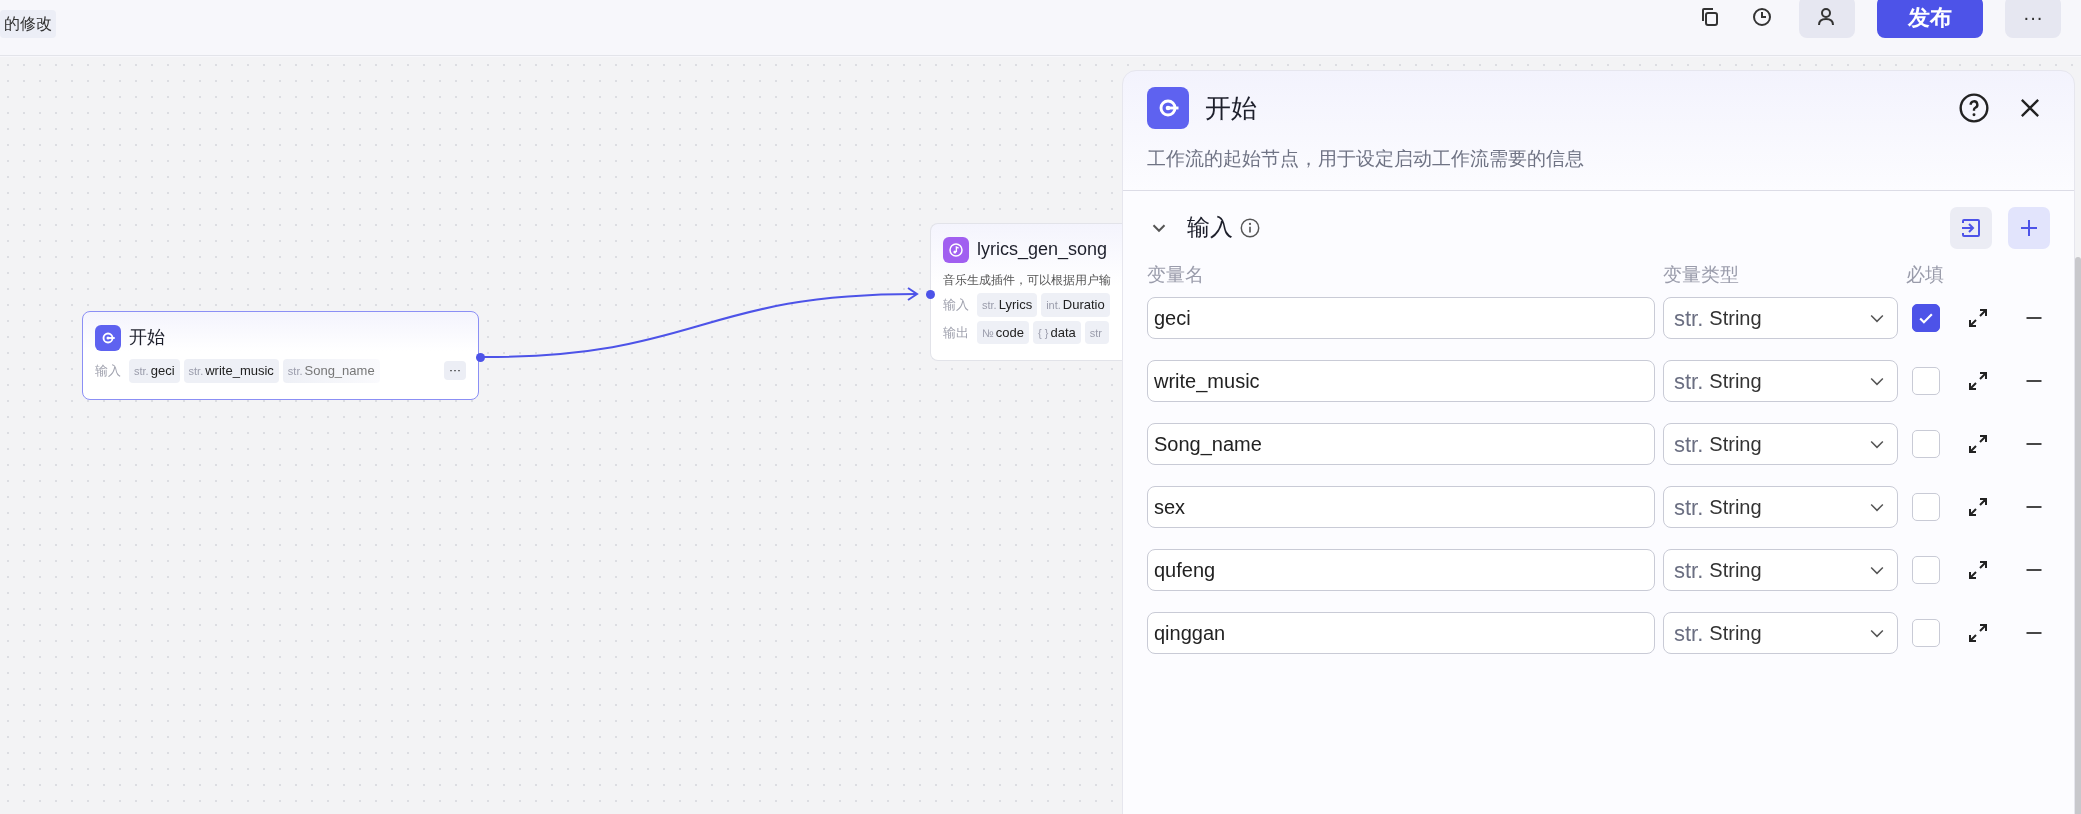 Image resolution: width=2081 pixels, height=814 pixels. I want to click on node-card: lyrics_gen_song 音乐生成插件，可以根据用户输 输入 str.Lyrics int.Duratio 输出 №code { }data str, so click(1026, 292).